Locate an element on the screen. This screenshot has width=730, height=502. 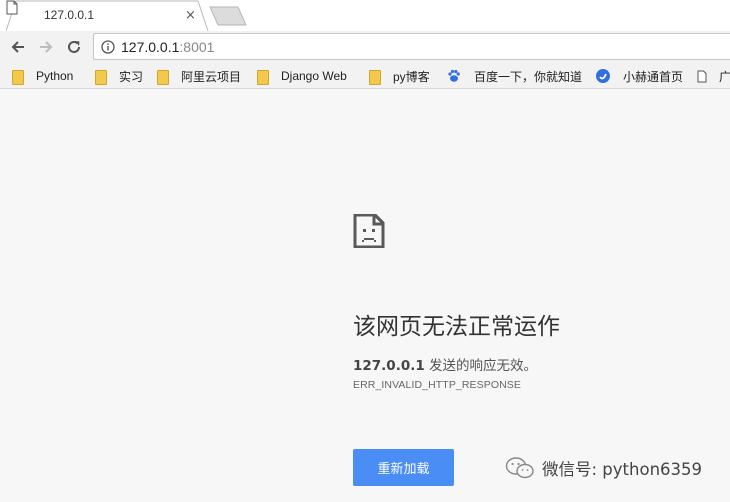
reload-page-button: 重新加载 is located at coordinates (403, 467).